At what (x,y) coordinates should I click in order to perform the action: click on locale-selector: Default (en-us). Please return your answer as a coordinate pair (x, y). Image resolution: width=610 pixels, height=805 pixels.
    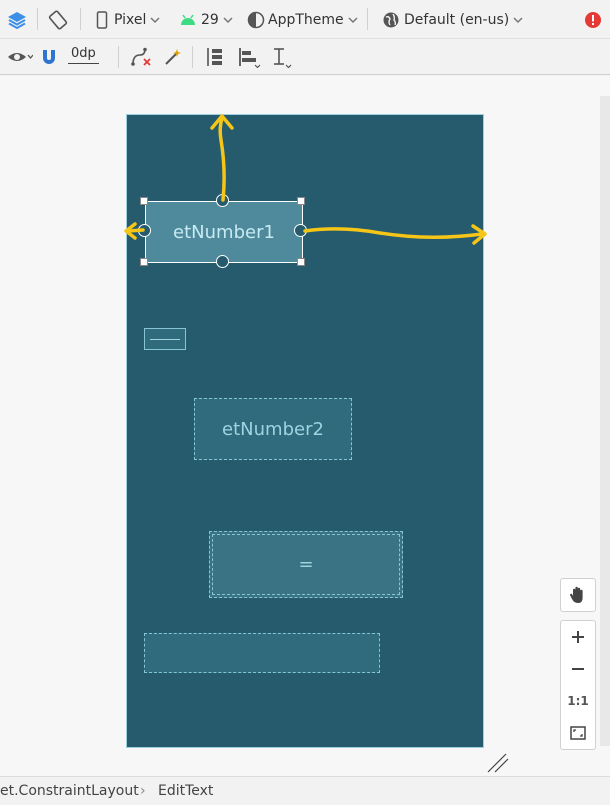
    Looking at the image, I should click on (452, 20).